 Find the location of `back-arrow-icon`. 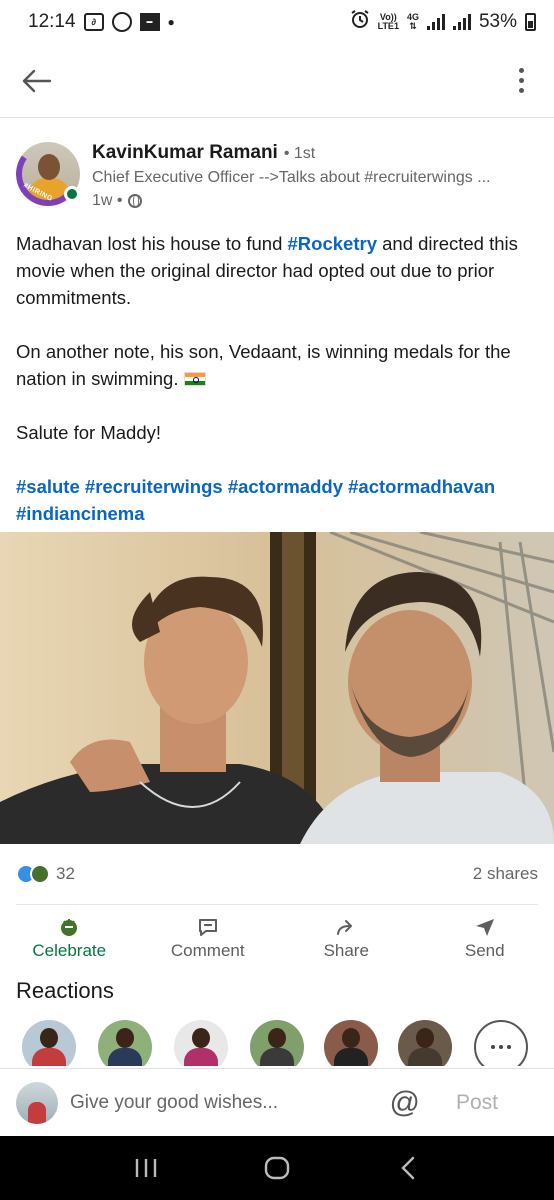

back-arrow-icon is located at coordinates (37, 80).